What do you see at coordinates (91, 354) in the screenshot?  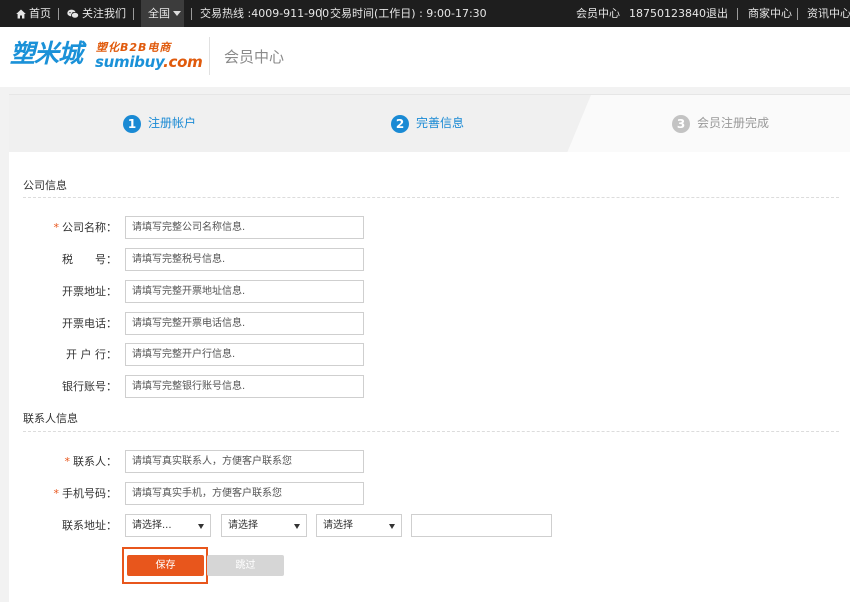 I see `bank-name-label: 开 户 行：` at bounding box center [91, 354].